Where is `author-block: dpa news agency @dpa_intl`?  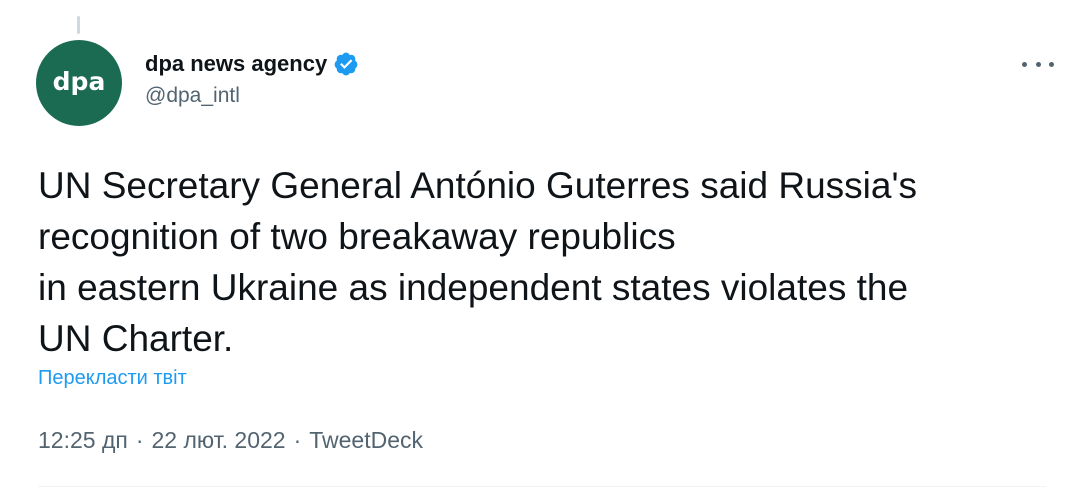 author-block: dpa news agency @dpa_intl is located at coordinates (252, 78).